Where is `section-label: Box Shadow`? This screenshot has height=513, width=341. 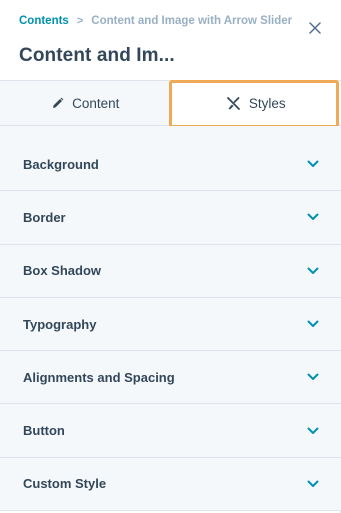 section-label: Box Shadow is located at coordinates (62, 271).